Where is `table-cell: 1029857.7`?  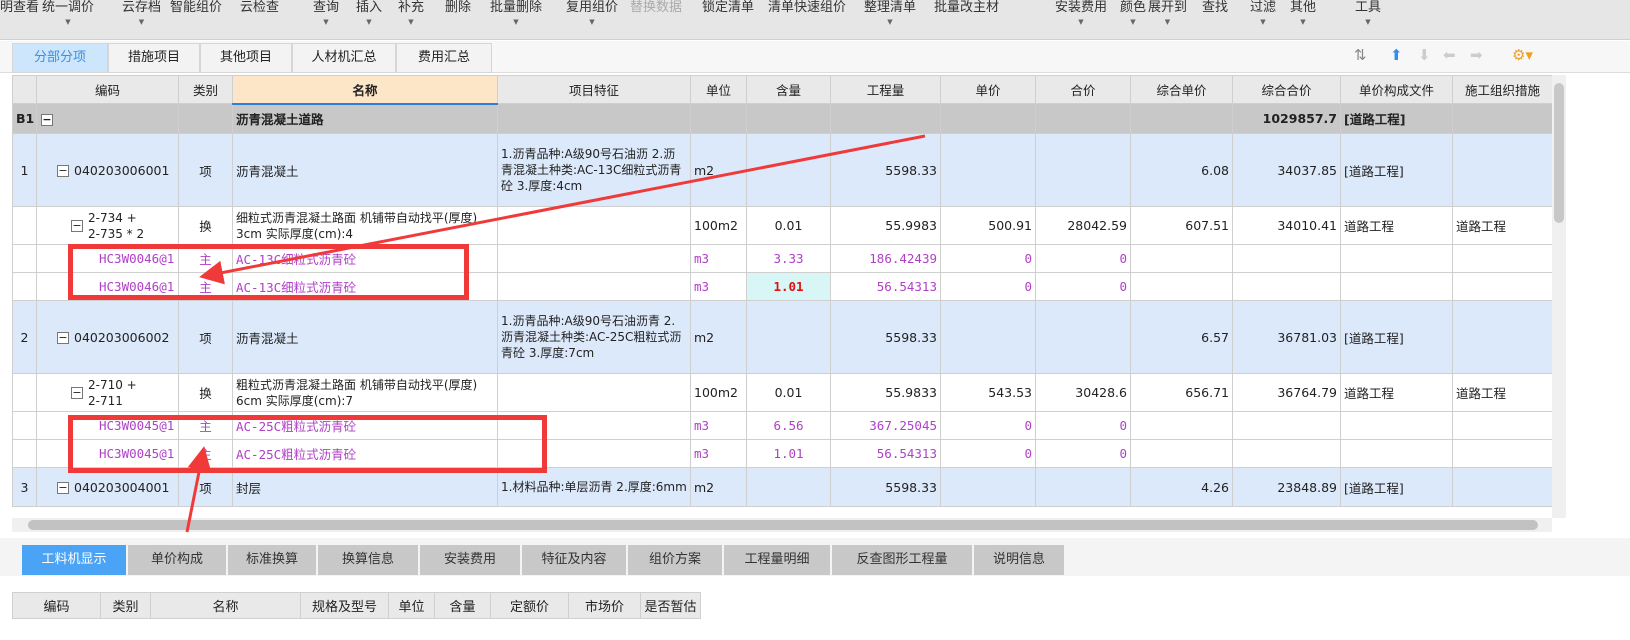
table-cell: 1029857.7 is located at coordinates (1286, 118).